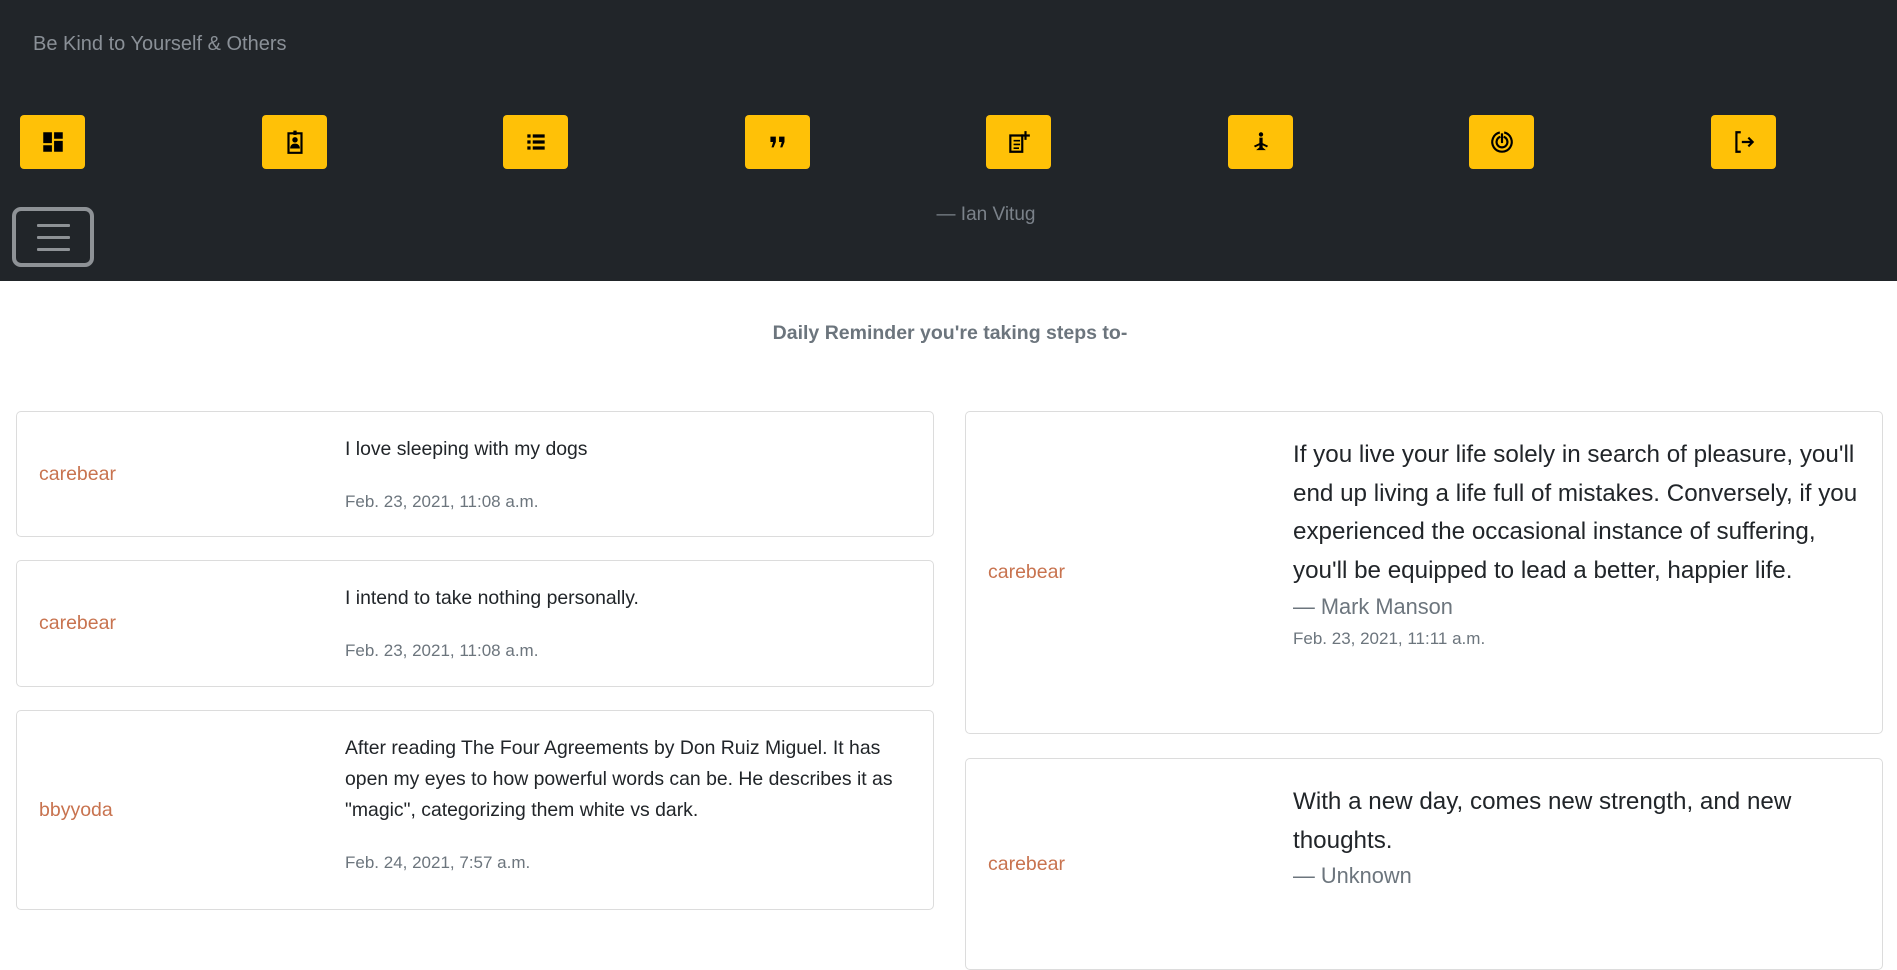 The width and height of the screenshot is (1897, 970). What do you see at coordinates (181, 810) in the screenshot?
I see `card-username: bbyyoda` at bounding box center [181, 810].